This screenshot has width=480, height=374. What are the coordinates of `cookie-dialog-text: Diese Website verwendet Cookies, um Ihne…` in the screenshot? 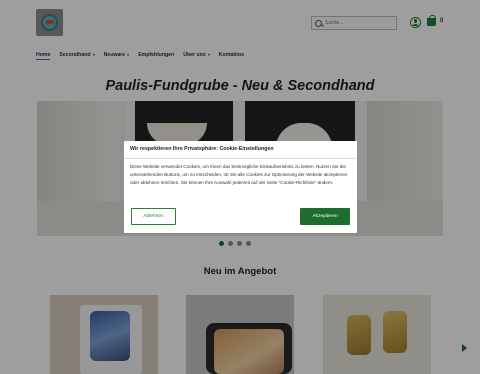 It's located at (239, 174).